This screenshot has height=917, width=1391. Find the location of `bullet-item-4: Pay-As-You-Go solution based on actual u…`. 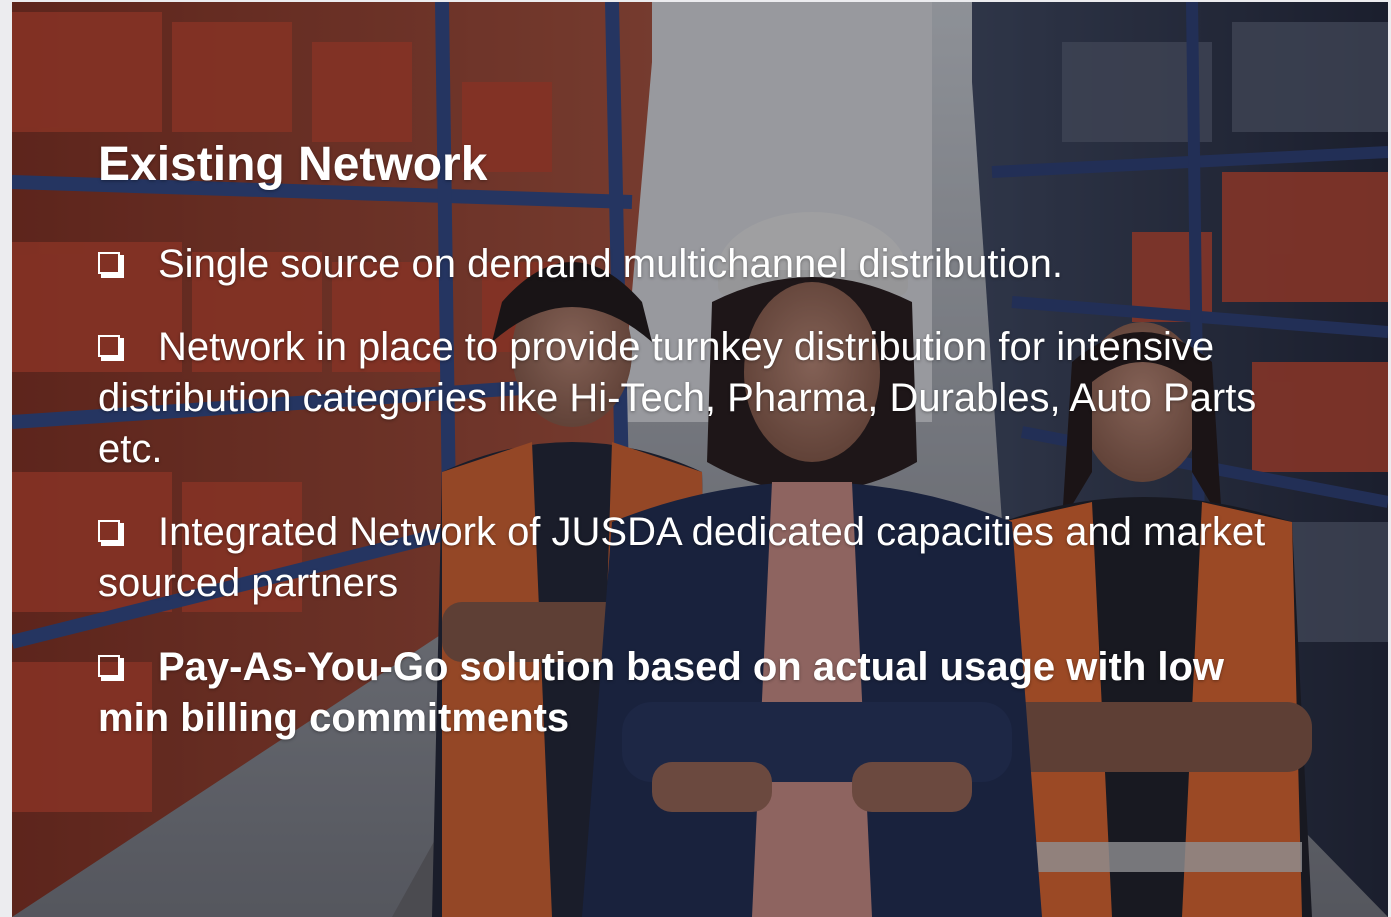

bullet-item-4: Pay-As-You-Go solution based on actual u… is located at coordinates (683, 693).